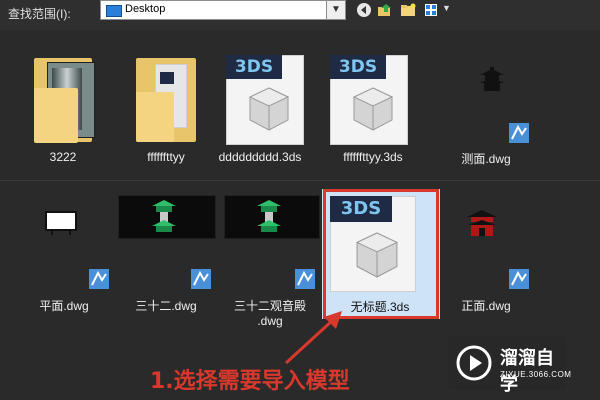  I want to click on pagoda-icon, so click(492, 79).